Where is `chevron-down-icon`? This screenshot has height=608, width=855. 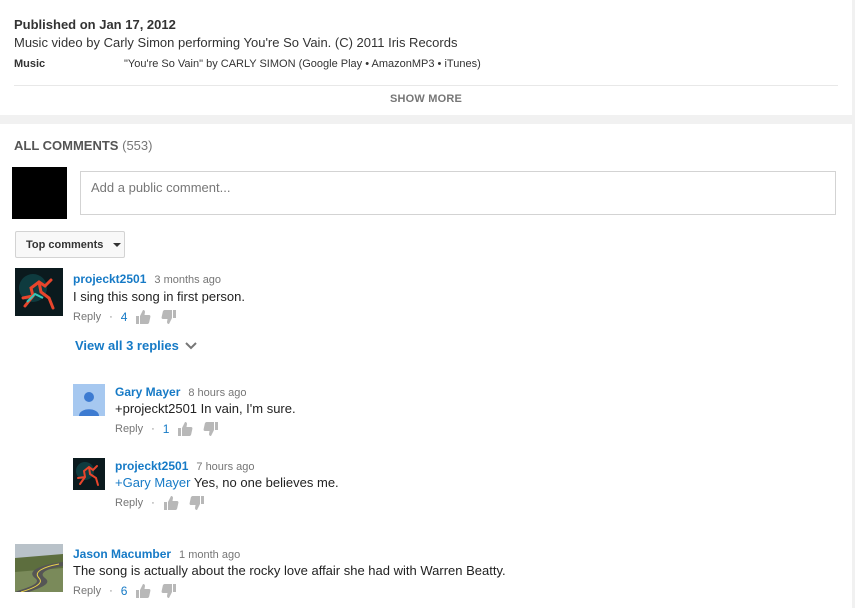 chevron-down-icon is located at coordinates (191, 345).